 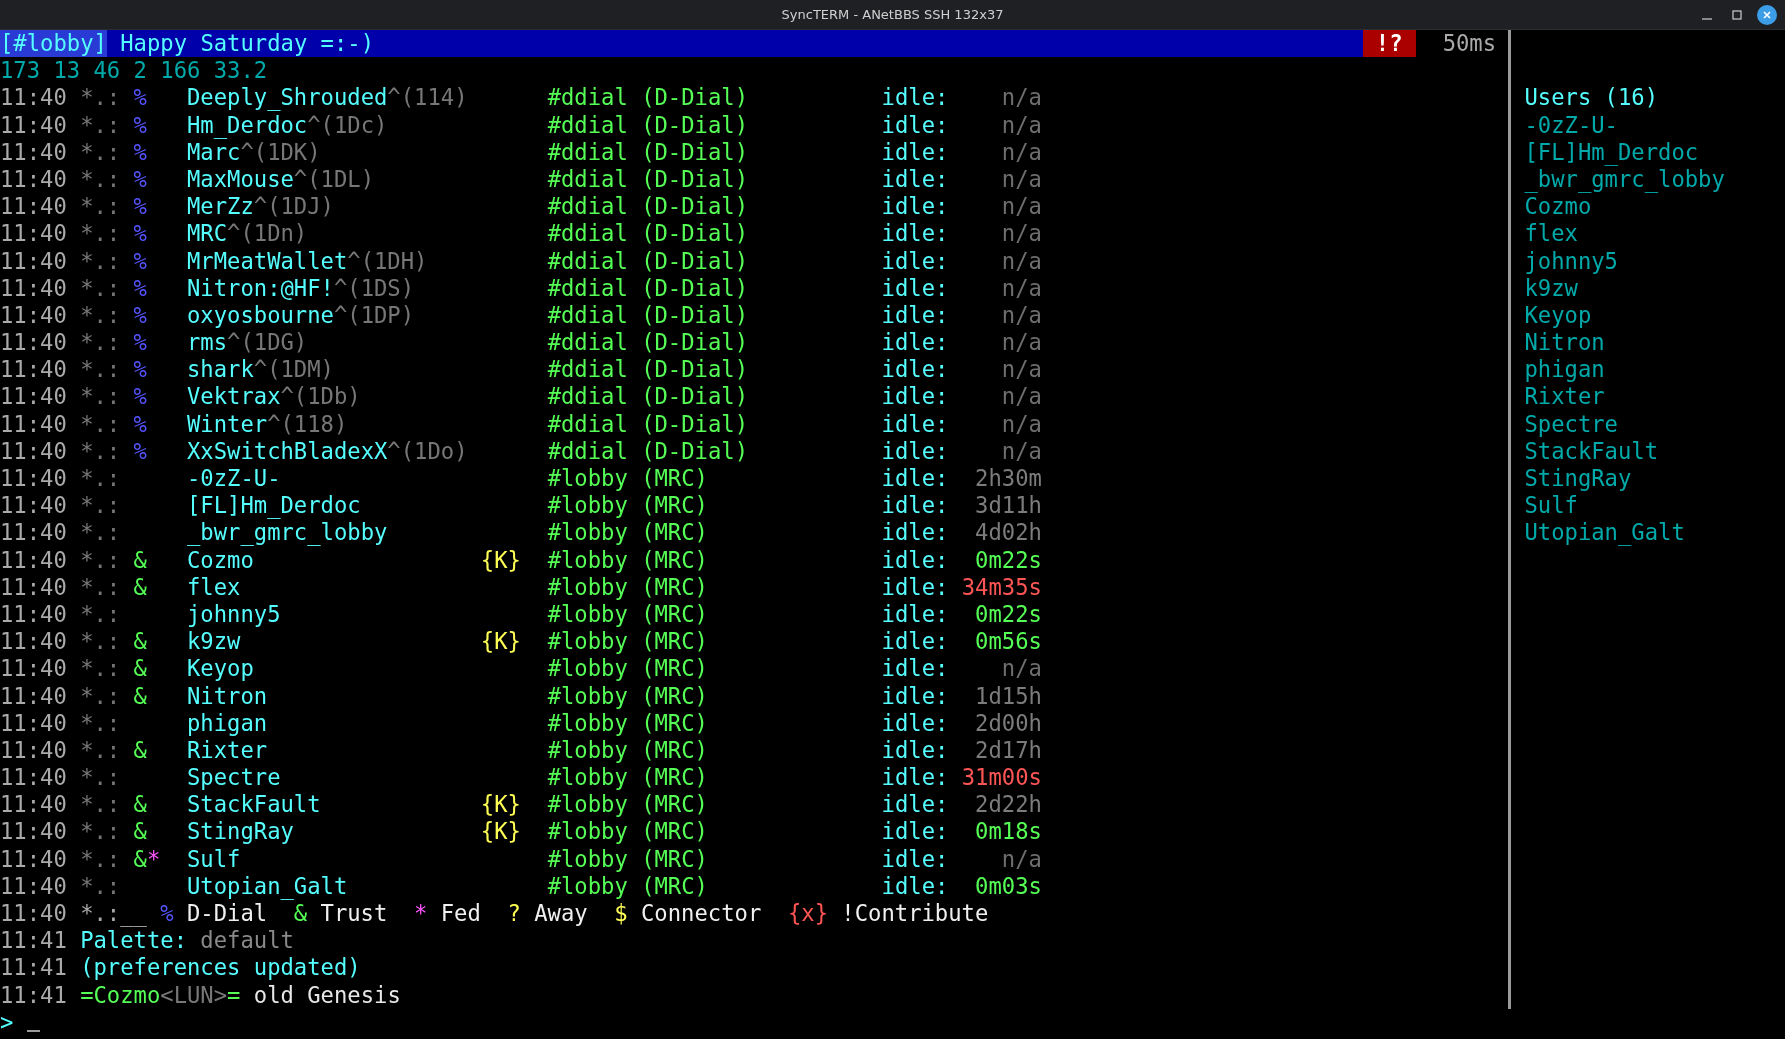 What do you see at coordinates (1654, 125) in the screenshot?
I see `user-list-item: -0zZ-U-` at bounding box center [1654, 125].